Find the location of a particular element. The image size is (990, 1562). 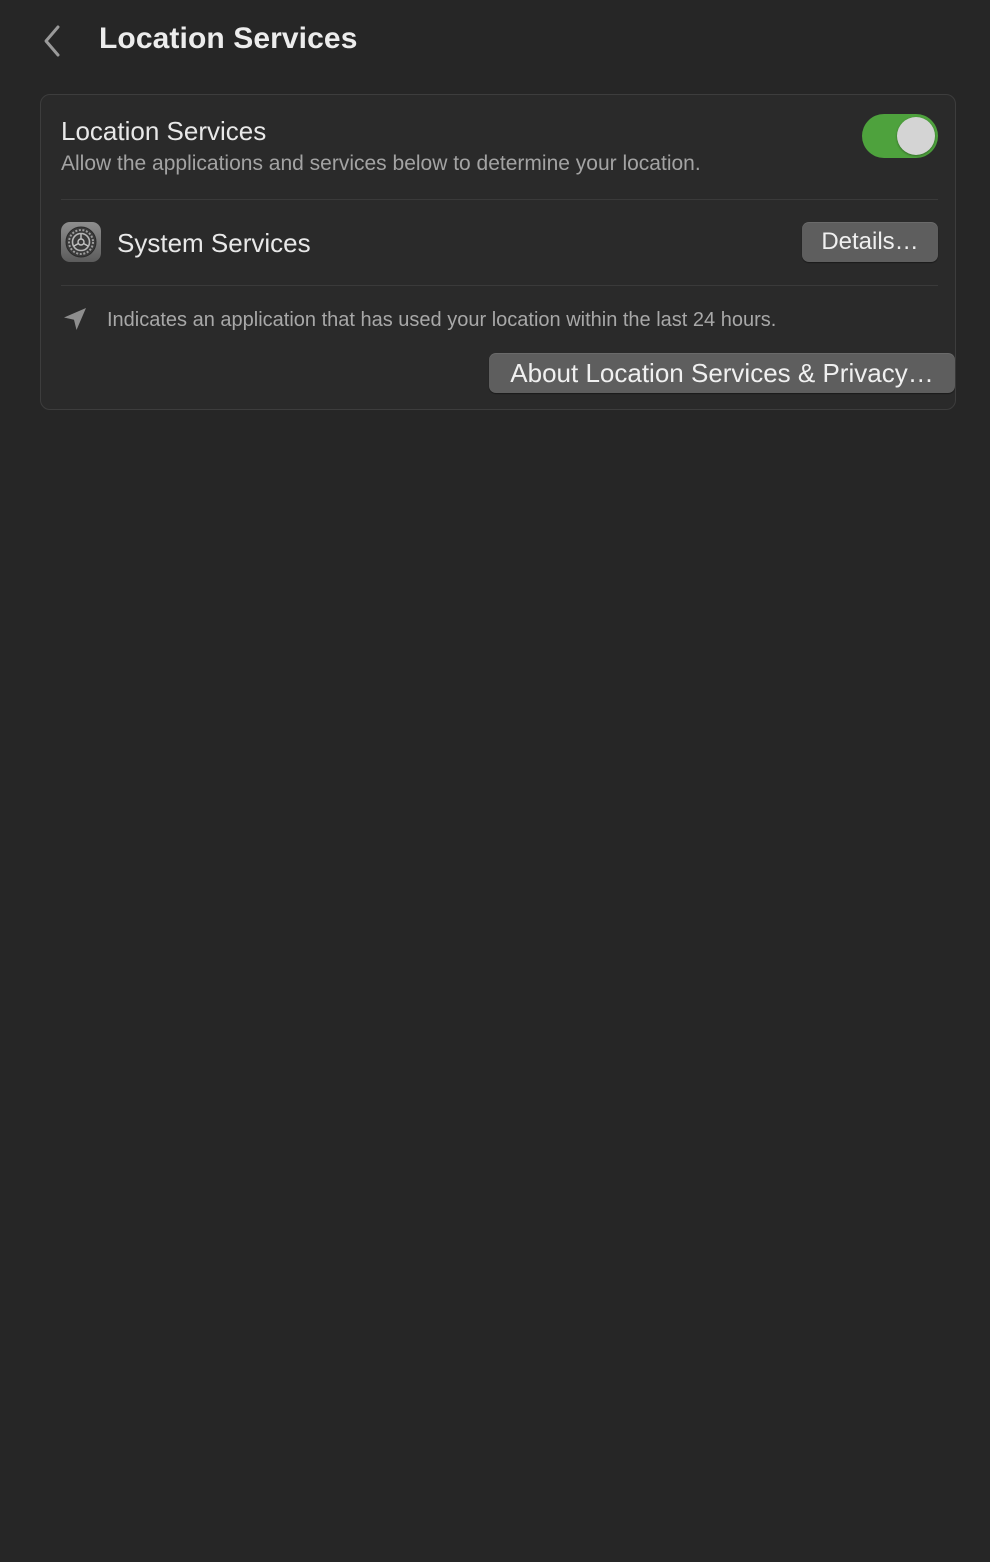

back-button is located at coordinates (52, 41).